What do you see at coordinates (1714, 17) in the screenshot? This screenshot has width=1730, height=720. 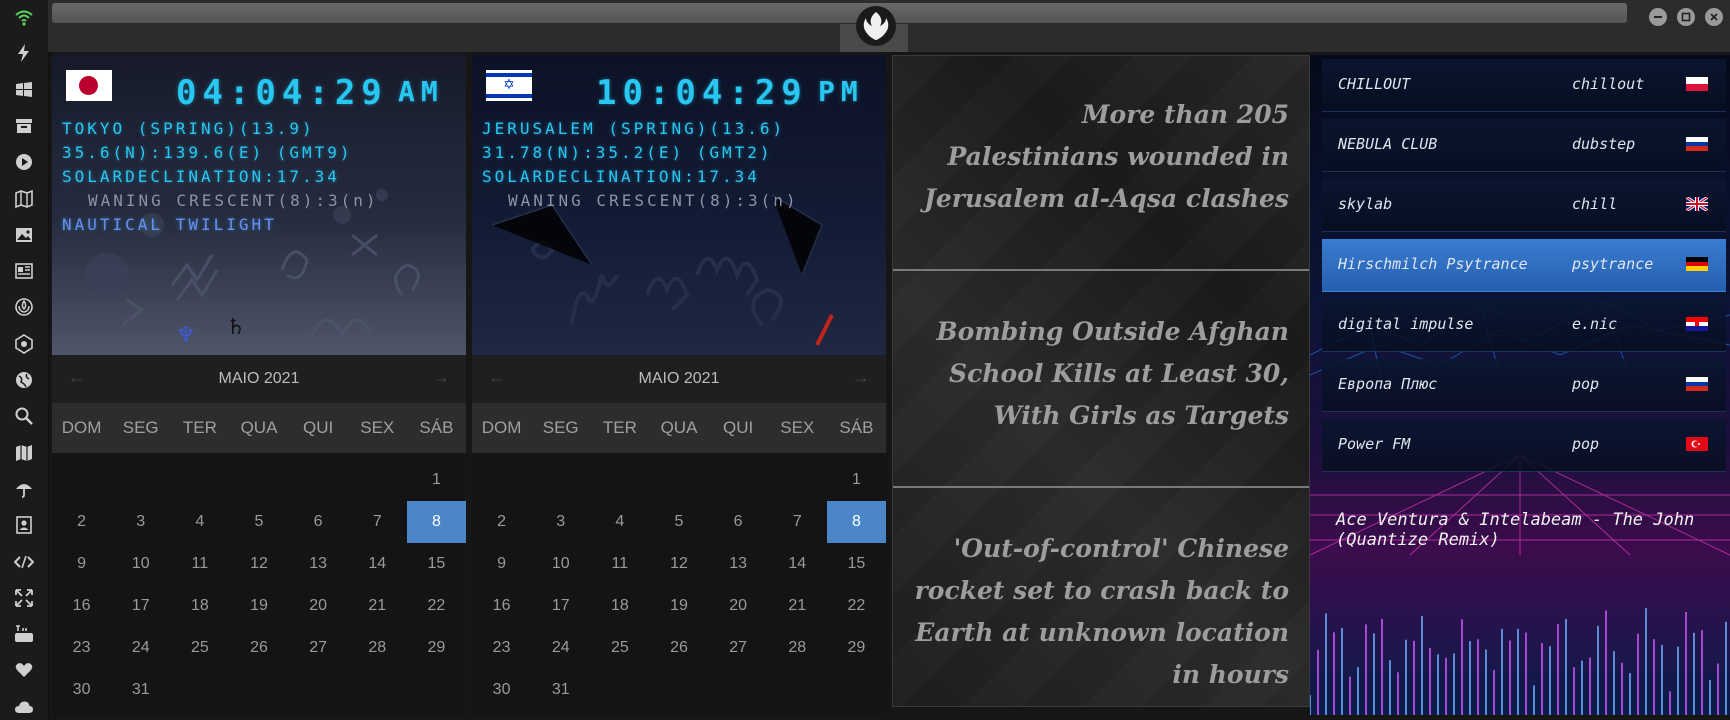 I see `close-button` at bounding box center [1714, 17].